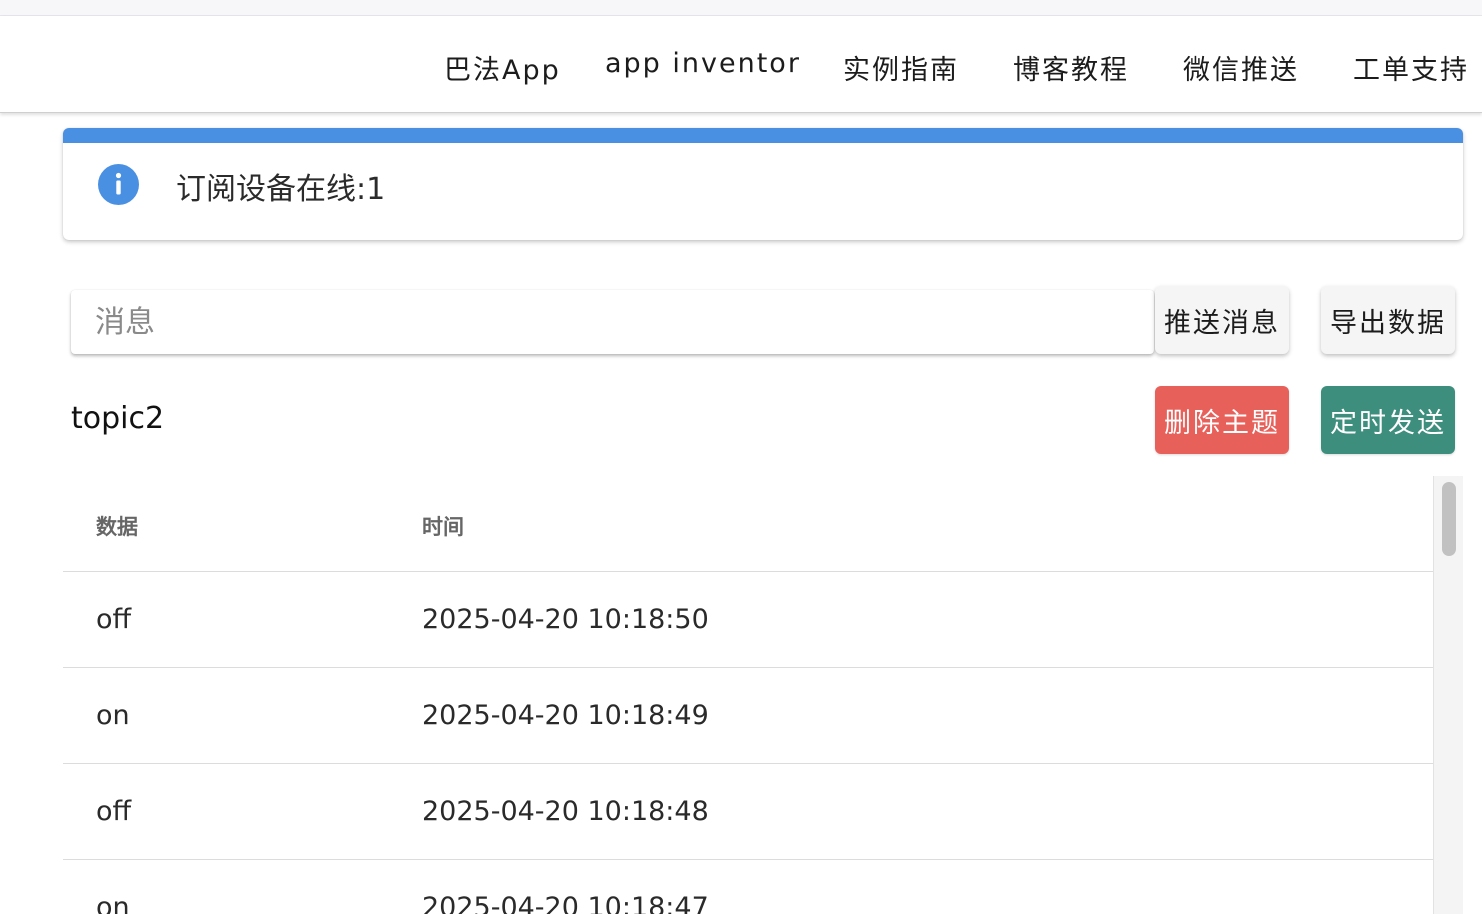 The height and width of the screenshot is (914, 1482). I want to click on info-icon, so click(118, 184).